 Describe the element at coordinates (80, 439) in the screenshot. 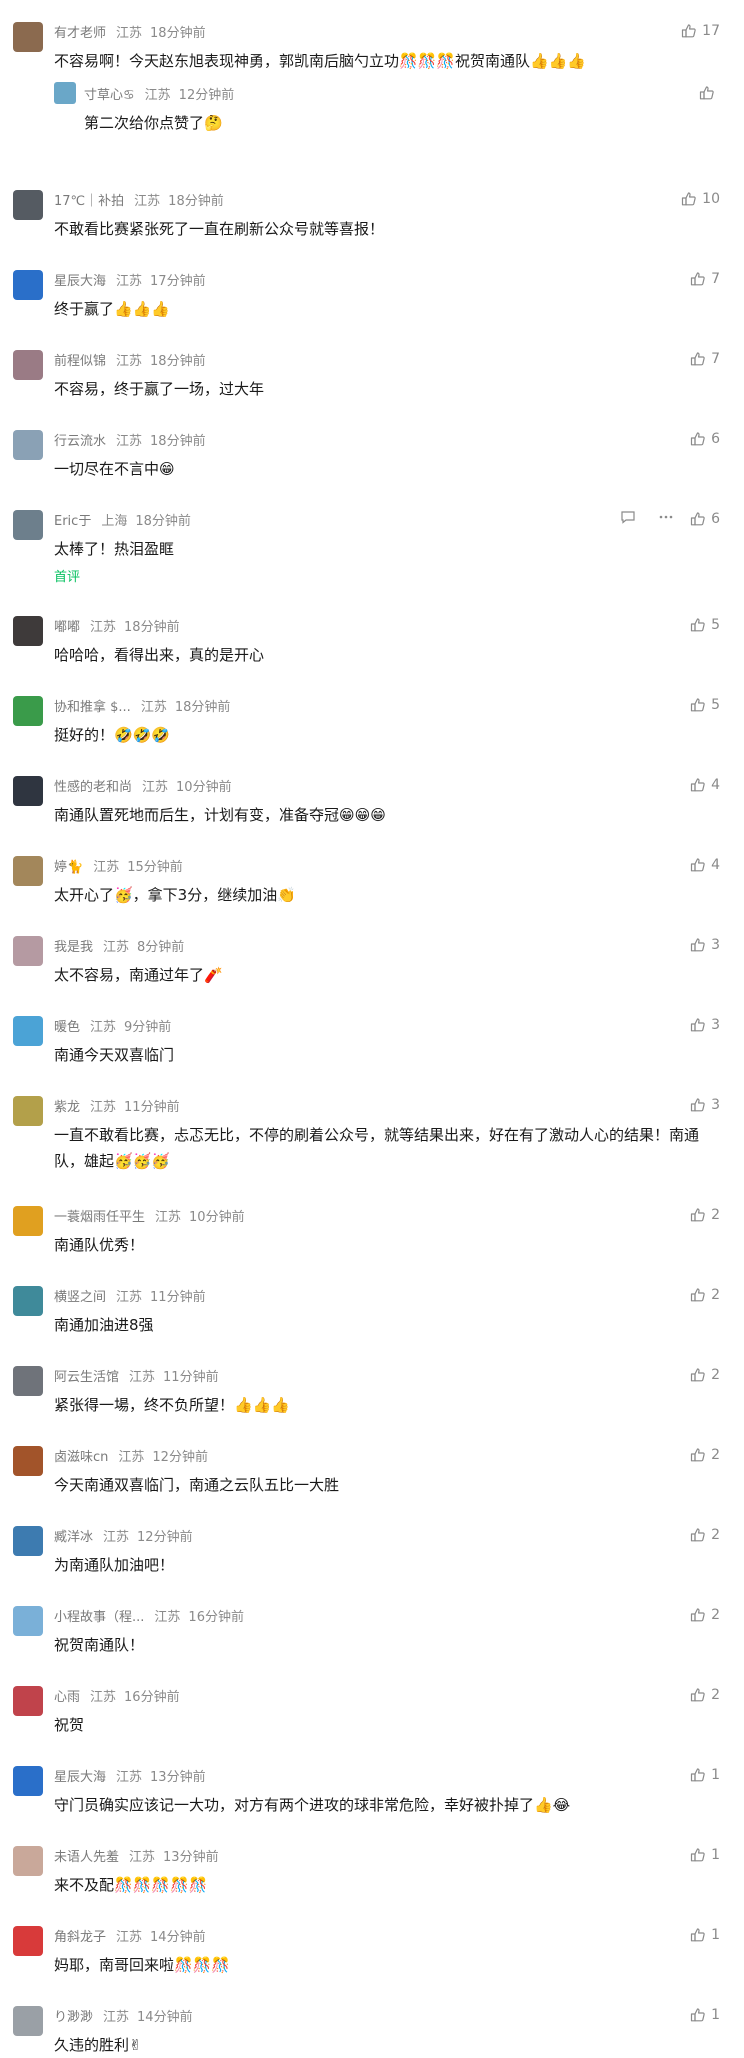

I see `nickname: 行云流水` at that location.